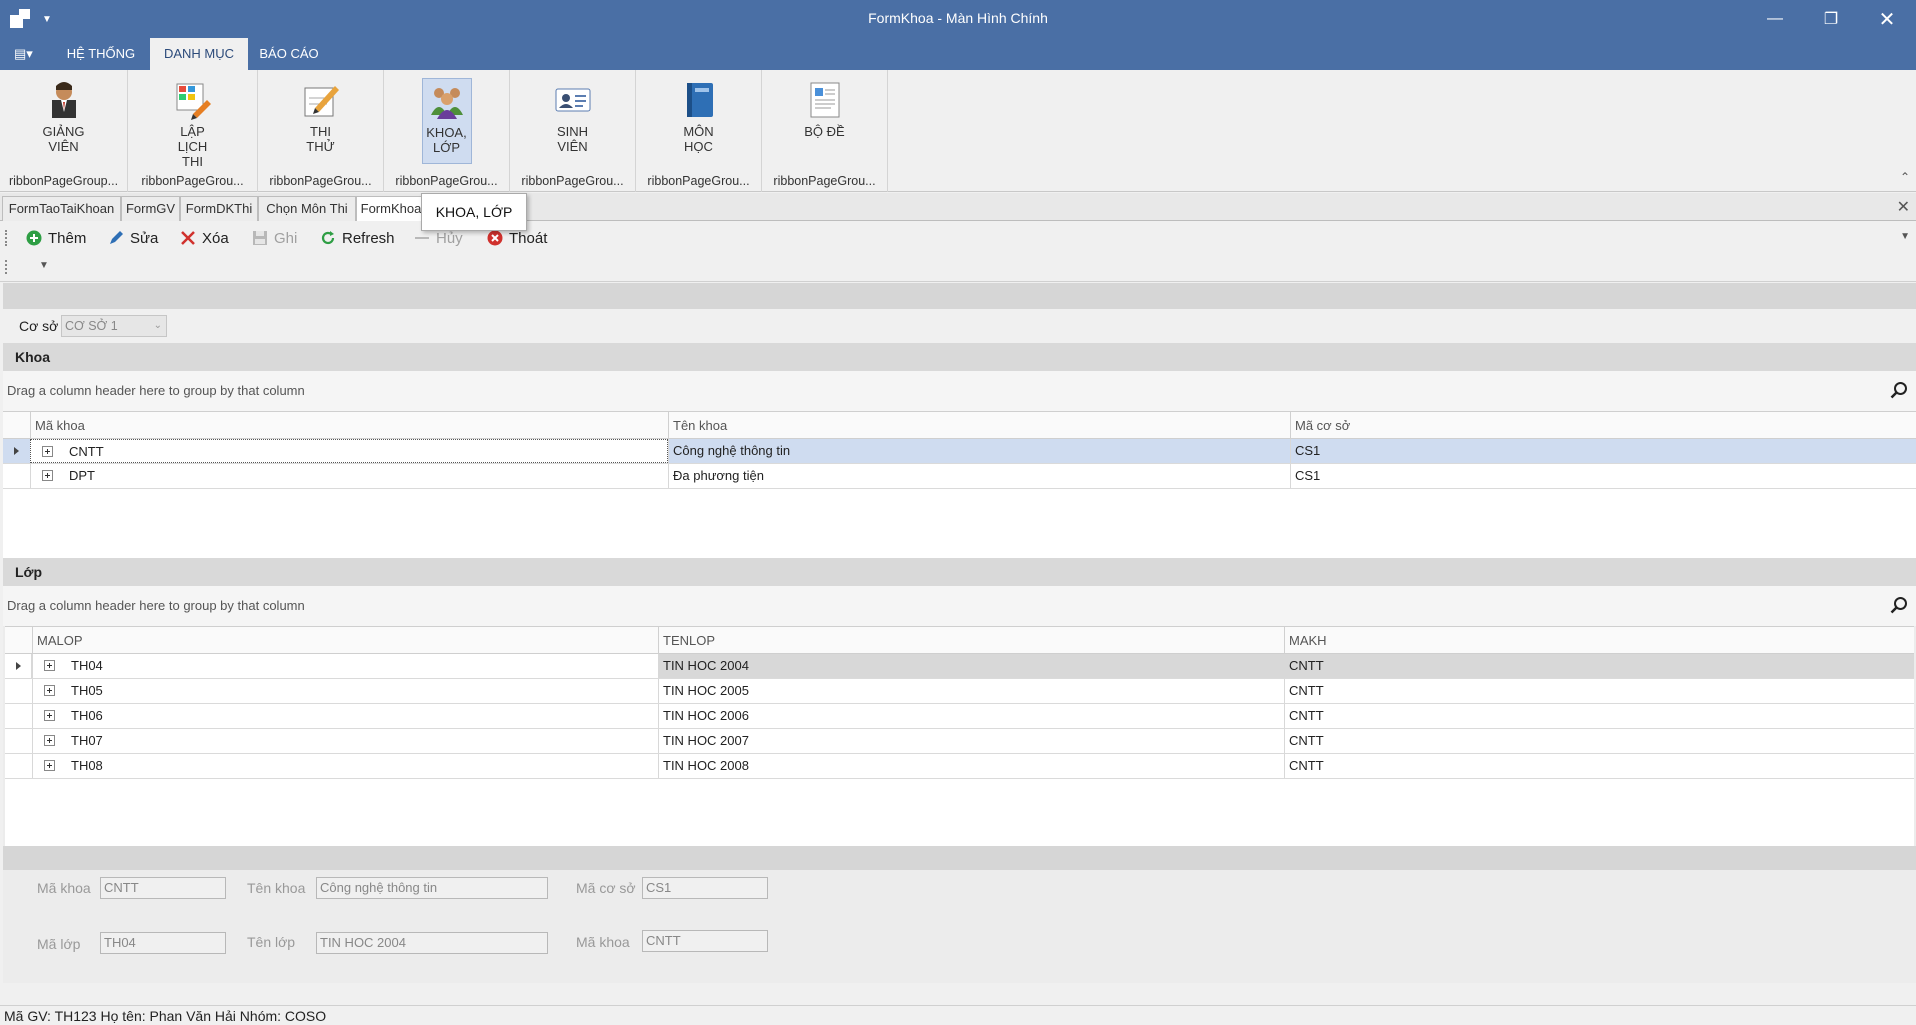  I want to click on table-row: CNTT Công nghệ thông tin CS1, so click(959, 451).